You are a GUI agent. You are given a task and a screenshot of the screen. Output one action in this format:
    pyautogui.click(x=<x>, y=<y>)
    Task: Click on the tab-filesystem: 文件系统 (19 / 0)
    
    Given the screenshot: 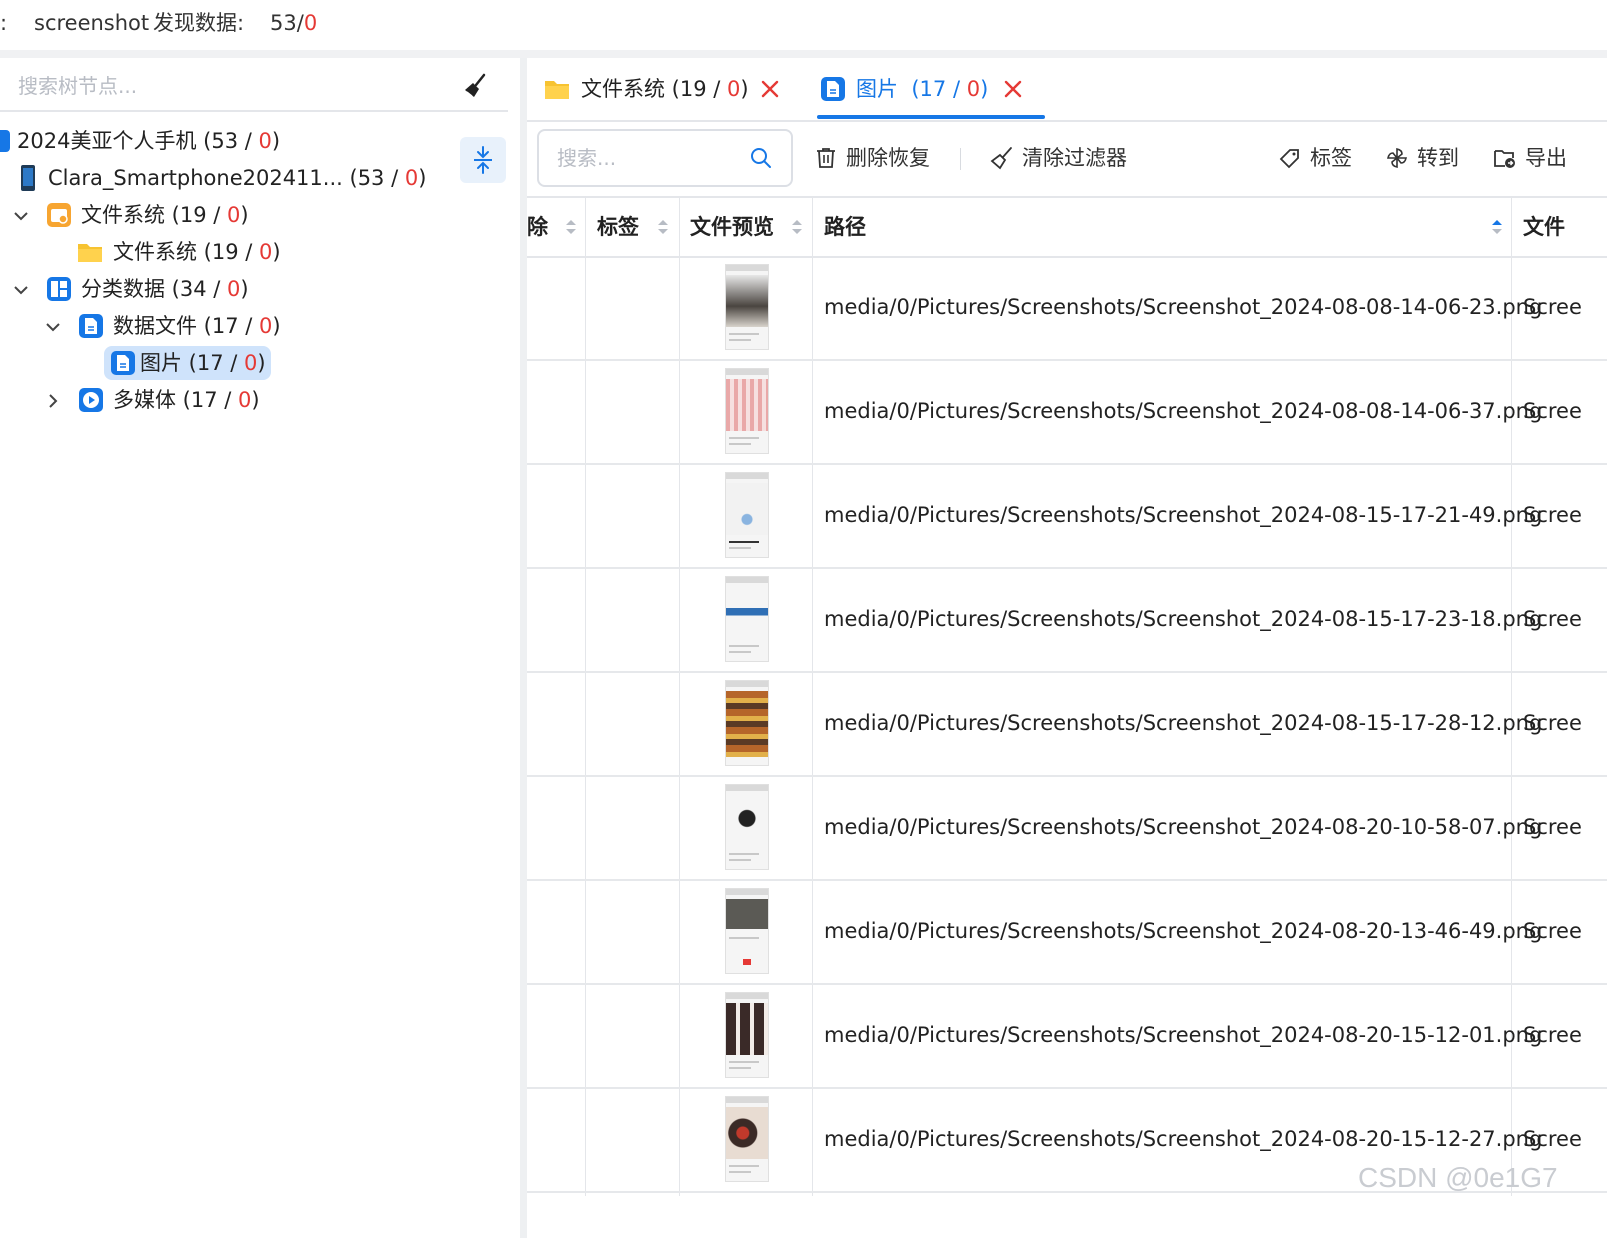 What is the action you would take?
    pyautogui.click(x=665, y=89)
    